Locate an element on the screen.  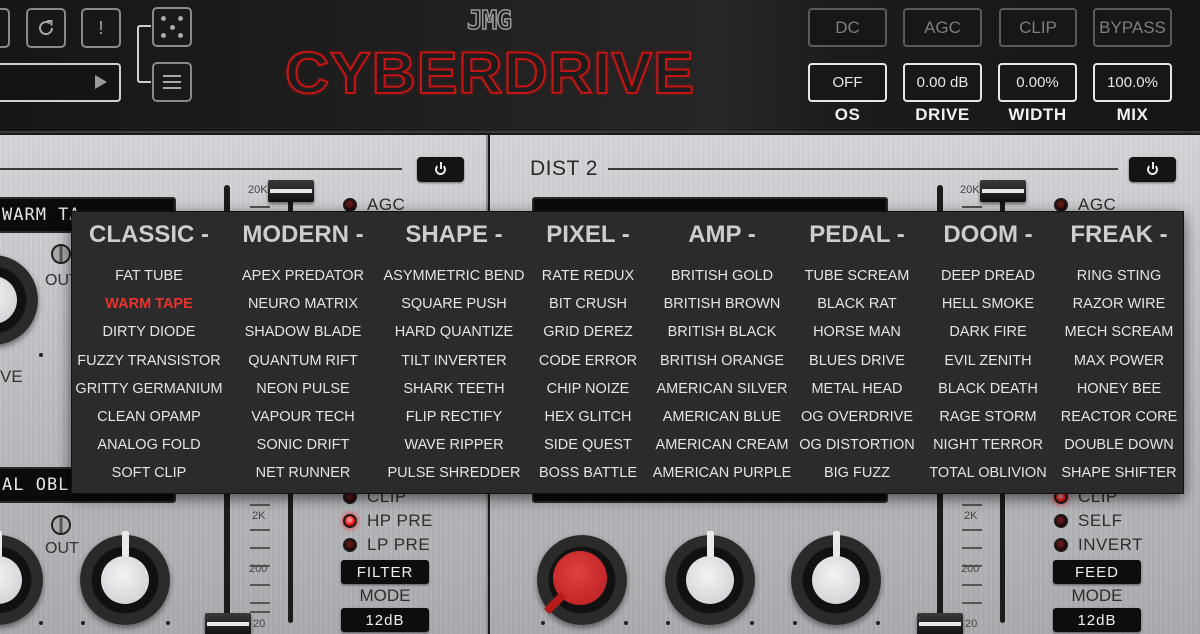
menu-item: WARM TAPE is located at coordinates (149, 304).